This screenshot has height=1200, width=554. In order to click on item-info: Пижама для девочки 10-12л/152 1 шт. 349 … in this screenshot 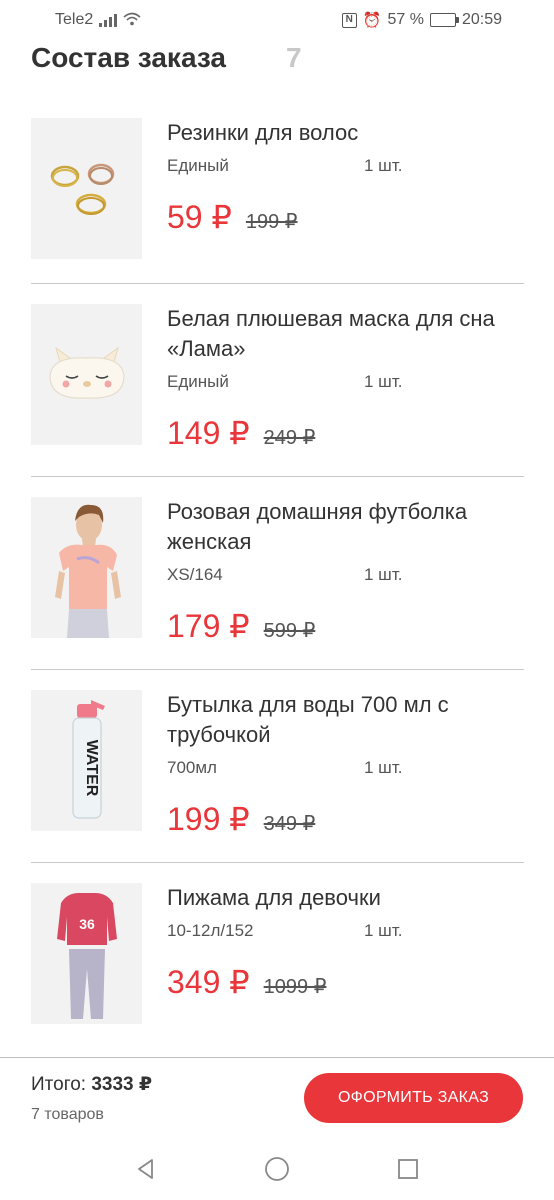, I will do `click(345, 953)`.